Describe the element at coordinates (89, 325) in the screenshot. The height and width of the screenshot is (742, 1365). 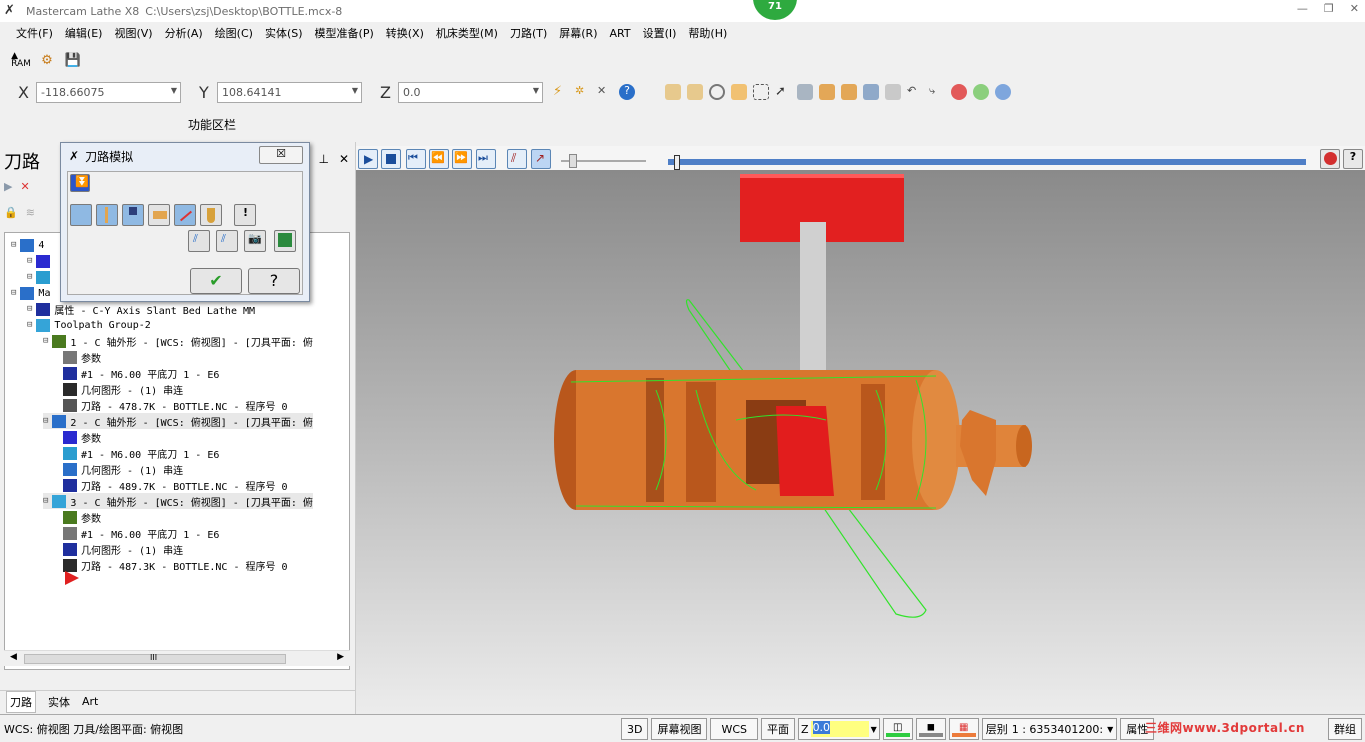
I see `tree-row: ⊟ Toolpath Group-2` at that location.